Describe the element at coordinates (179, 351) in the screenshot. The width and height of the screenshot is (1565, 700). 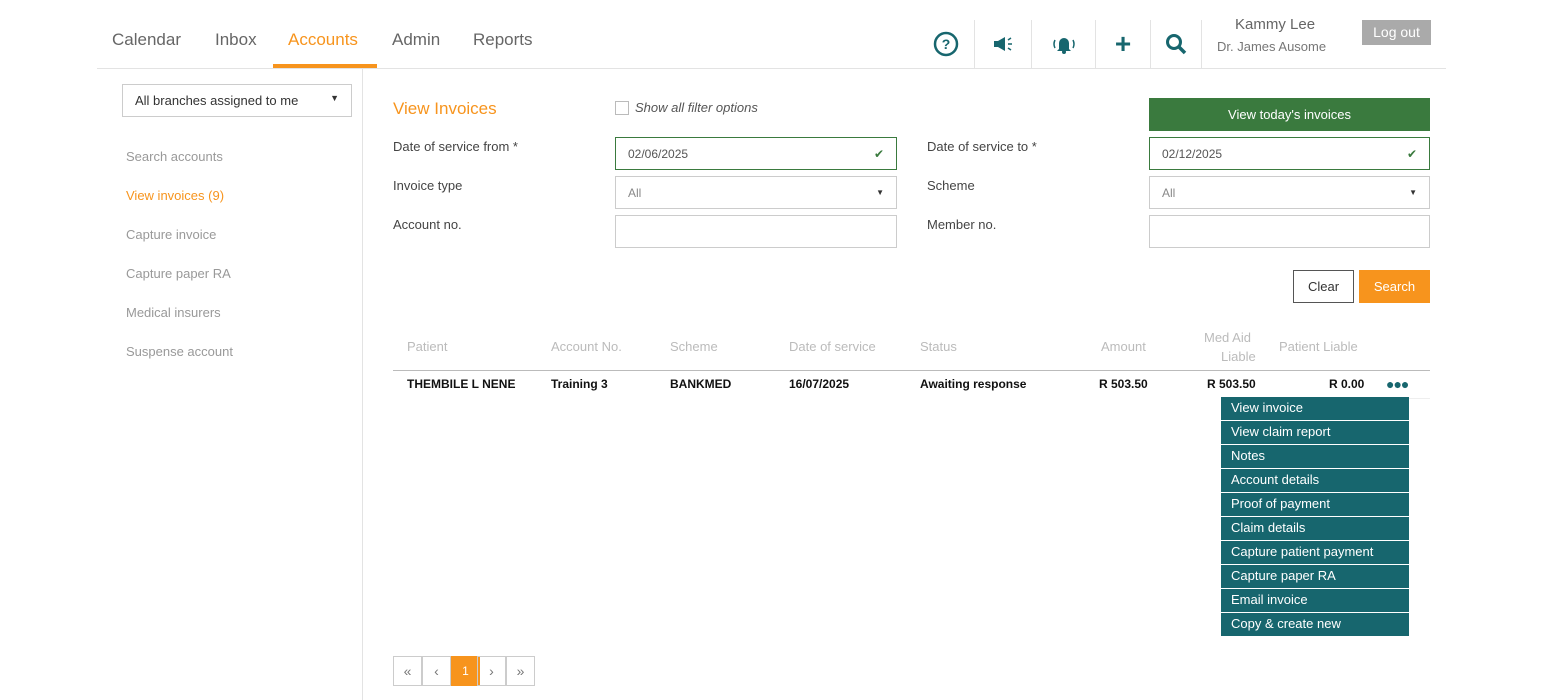
I see `sidebar-item-suspense-account: Suspense account` at that location.